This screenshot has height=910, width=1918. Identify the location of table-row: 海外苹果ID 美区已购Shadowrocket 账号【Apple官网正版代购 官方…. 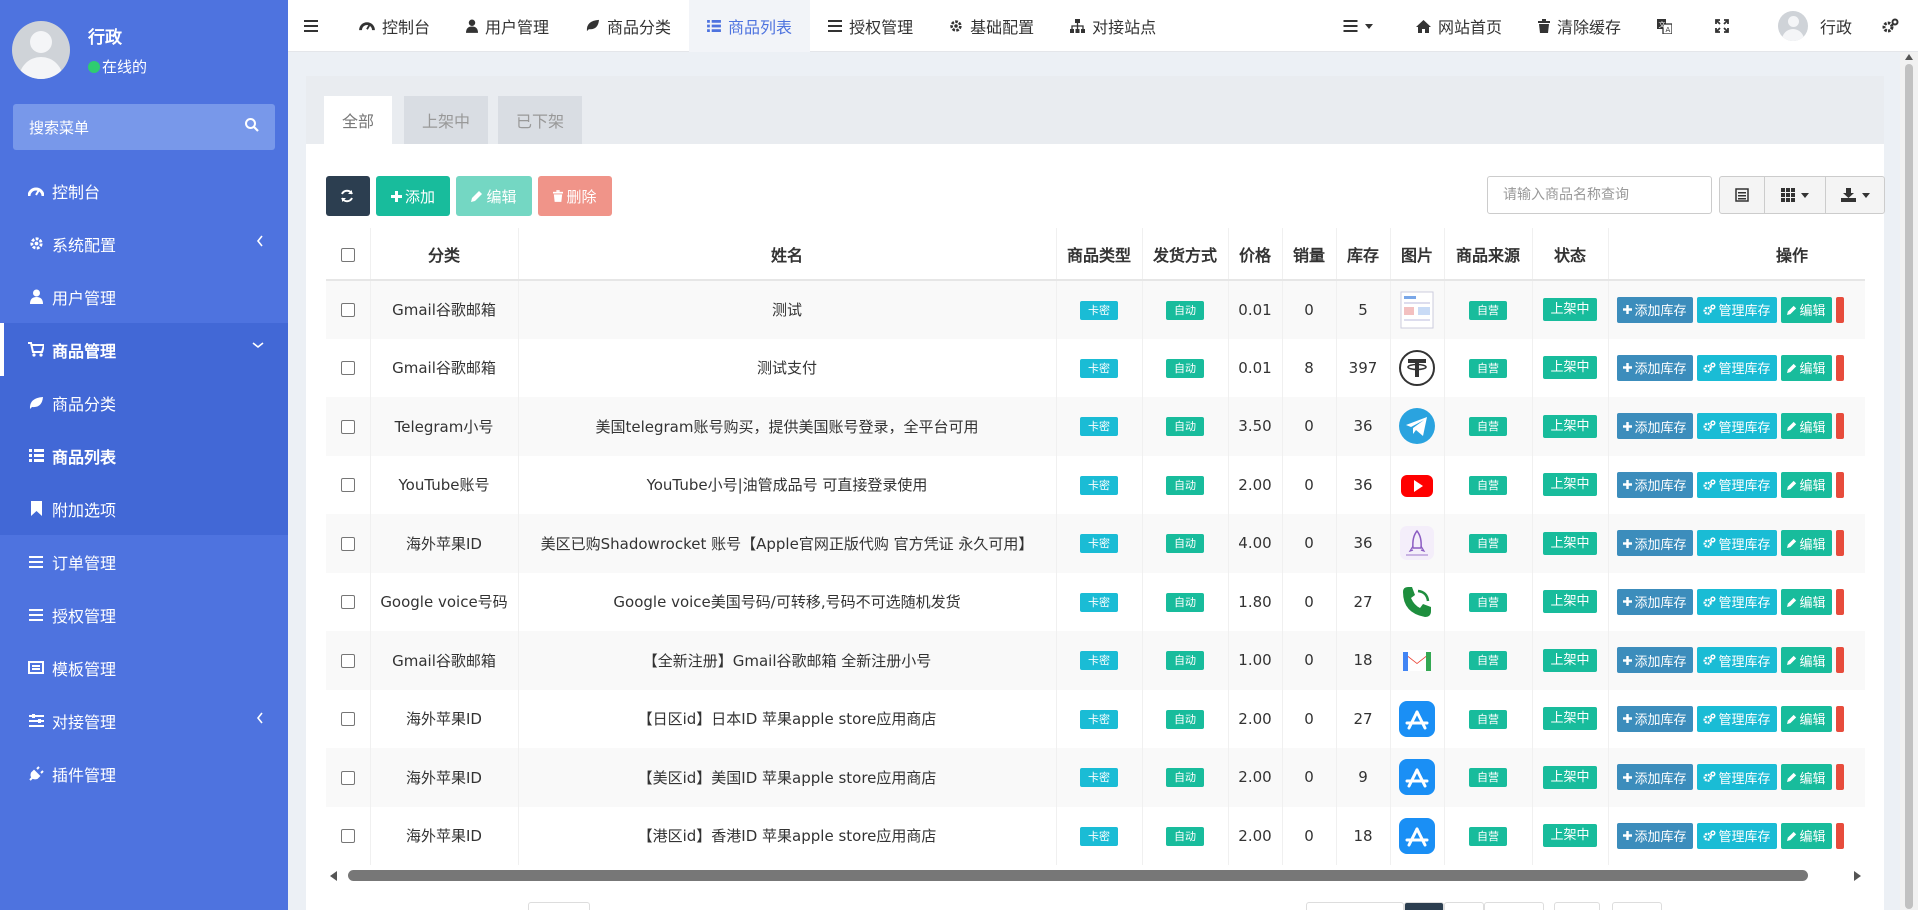
(1095, 543).